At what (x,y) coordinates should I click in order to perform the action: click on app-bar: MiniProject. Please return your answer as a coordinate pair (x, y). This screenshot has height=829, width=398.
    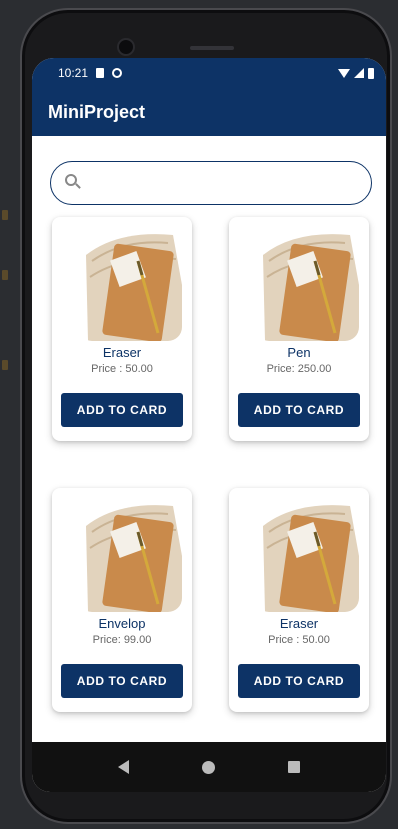
    Looking at the image, I should click on (209, 112).